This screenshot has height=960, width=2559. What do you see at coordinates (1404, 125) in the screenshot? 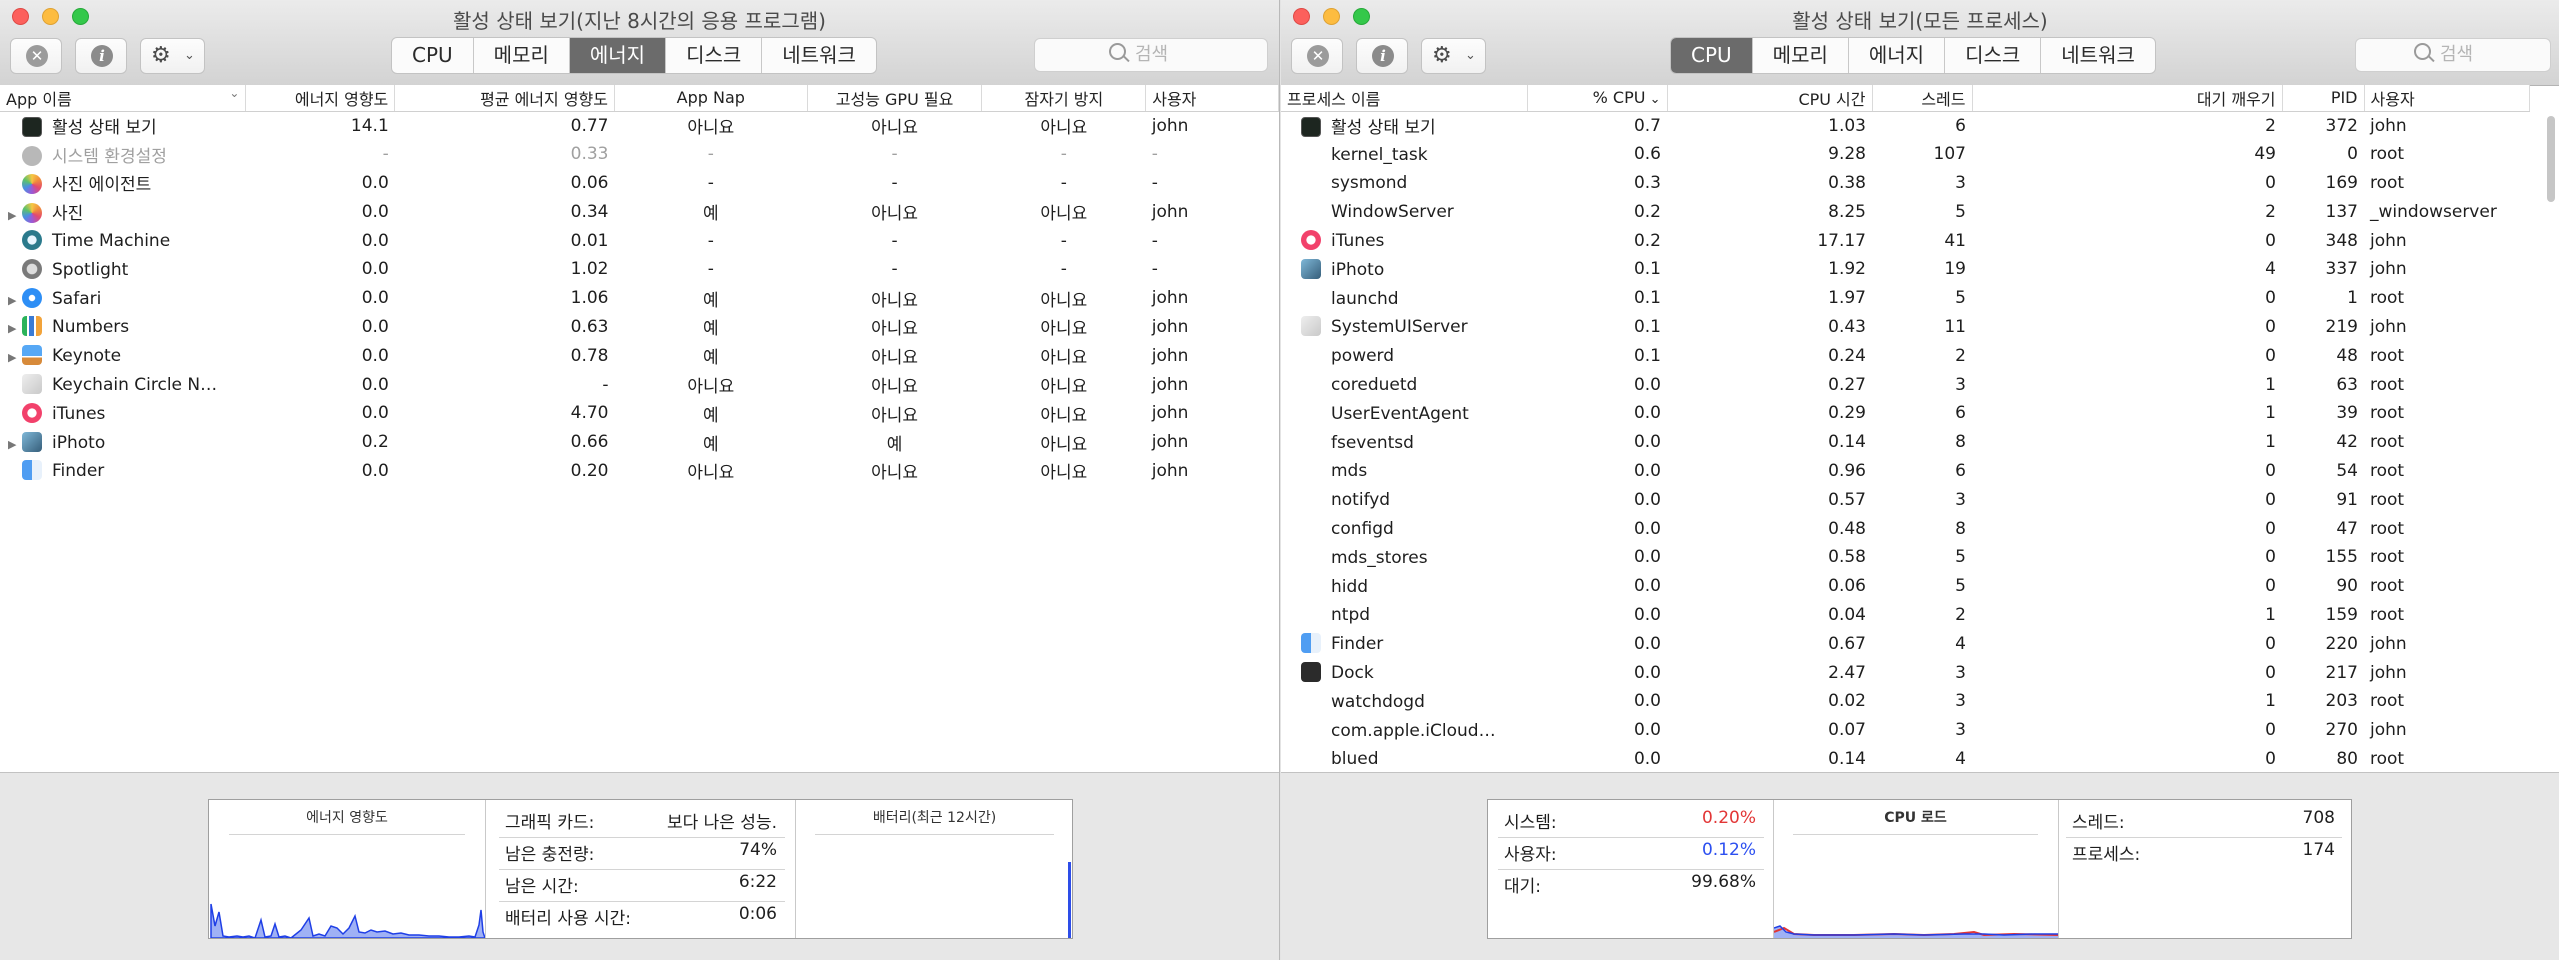
I see `process-name-cell: 활성 상태 보기` at bounding box center [1404, 125].